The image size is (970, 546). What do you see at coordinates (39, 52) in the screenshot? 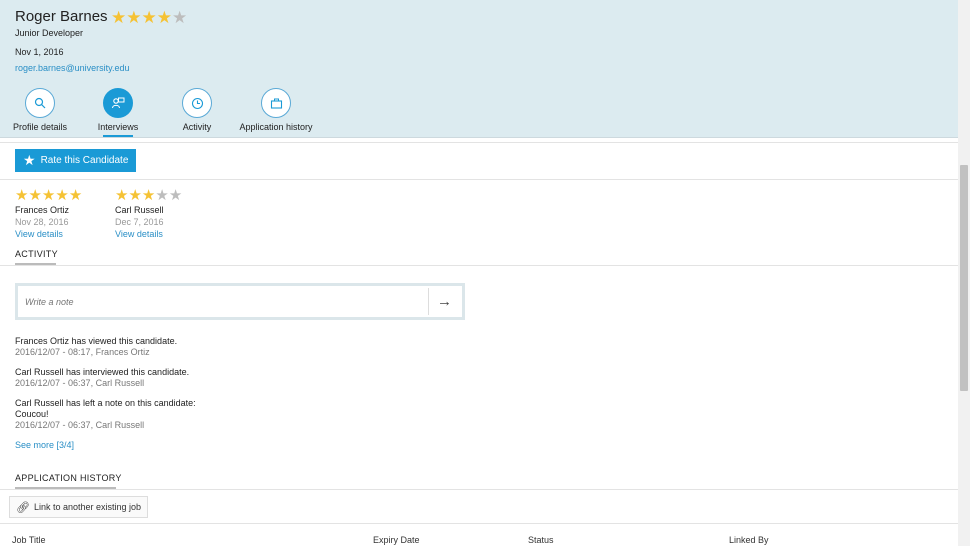
I see `candidate-date: Nov 1, 2016` at bounding box center [39, 52].